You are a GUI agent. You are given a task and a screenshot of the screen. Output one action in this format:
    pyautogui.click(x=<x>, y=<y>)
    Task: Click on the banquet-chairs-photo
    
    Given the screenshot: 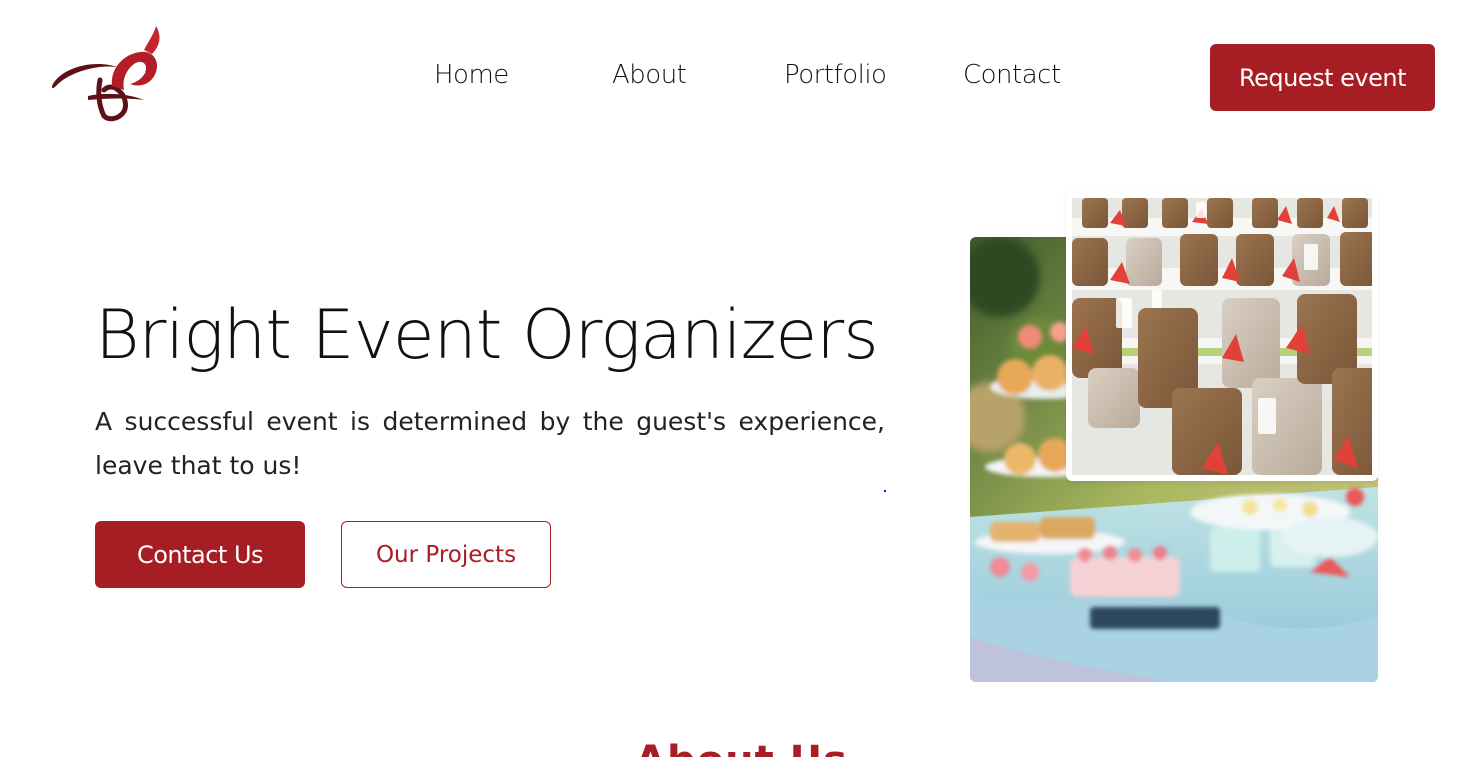 What is the action you would take?
    pyautogui.click(x=1222, y=336)
    